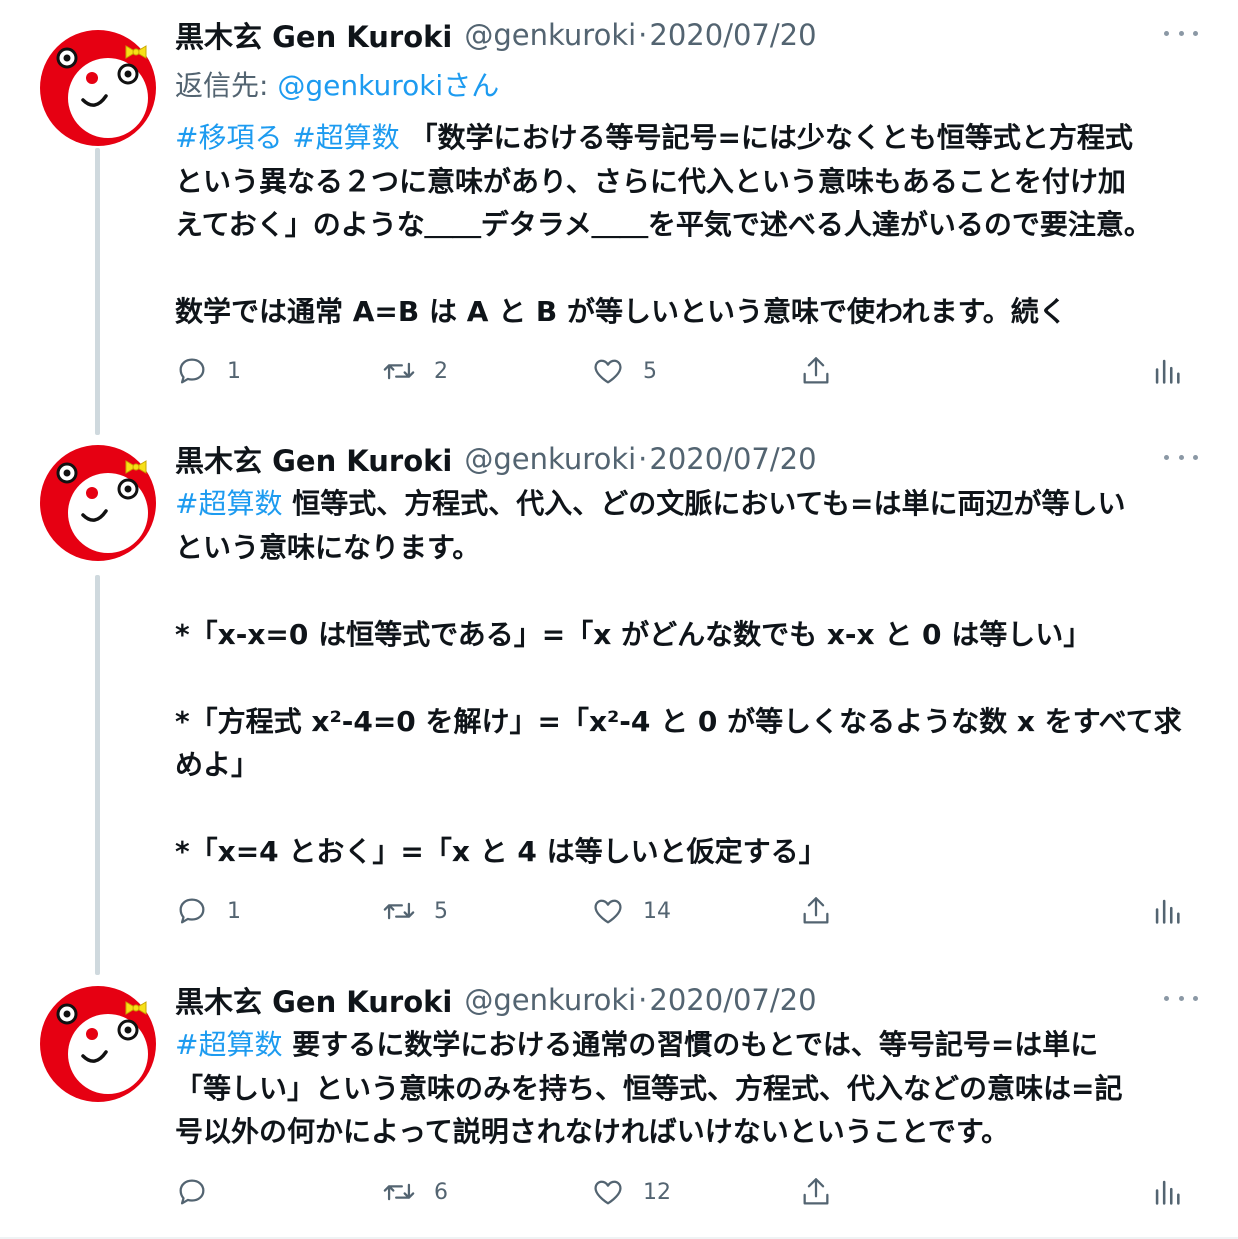  I want to click on reply-to: 返信先: @genkurokiさん, so click(337, 84).